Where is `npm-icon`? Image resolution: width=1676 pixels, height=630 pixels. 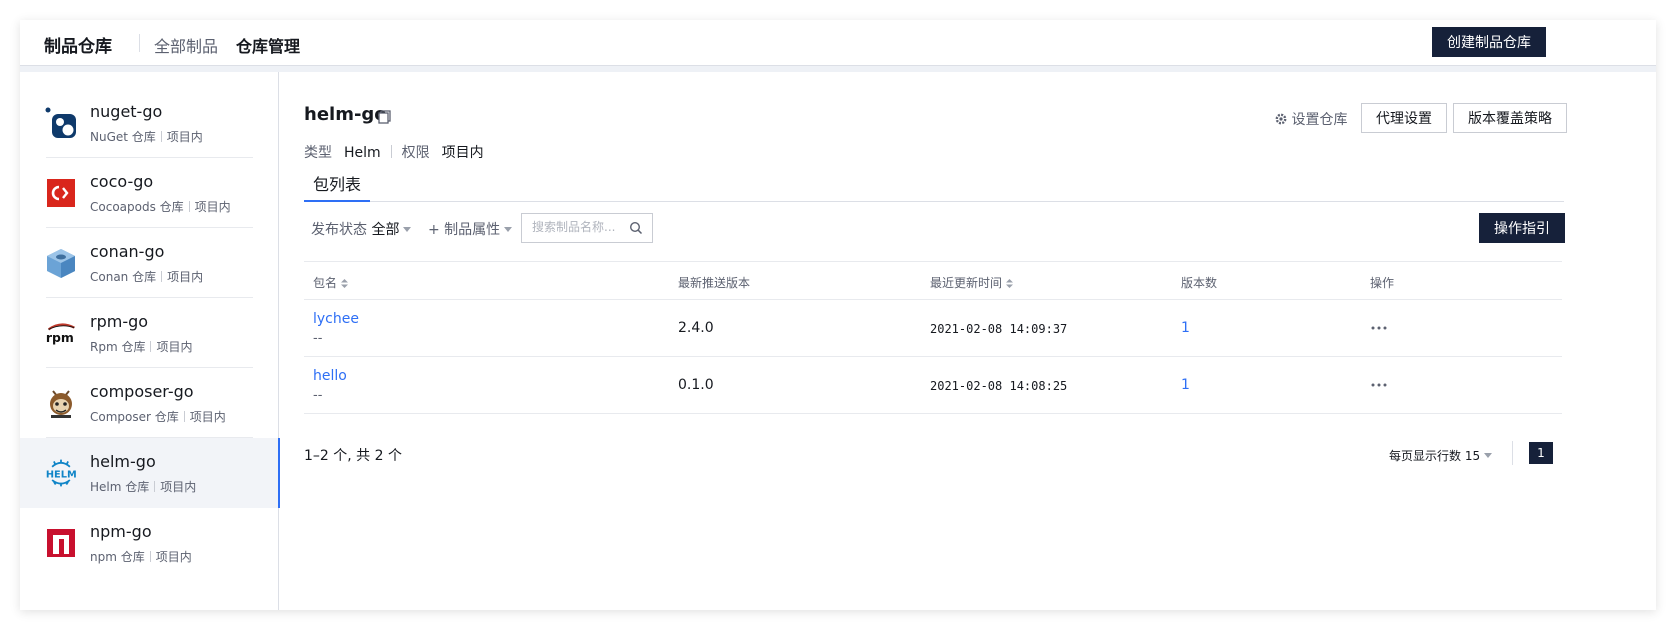
npm-icon is located at coordinates (61, 543).